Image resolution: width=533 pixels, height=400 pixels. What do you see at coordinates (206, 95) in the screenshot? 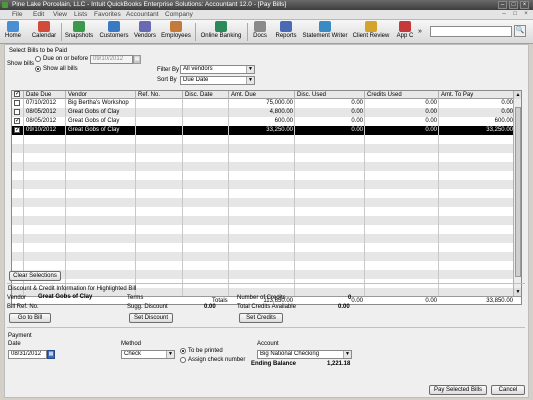
I see `col-disc-date: Disc. Date` at bounding box center [206, 95].